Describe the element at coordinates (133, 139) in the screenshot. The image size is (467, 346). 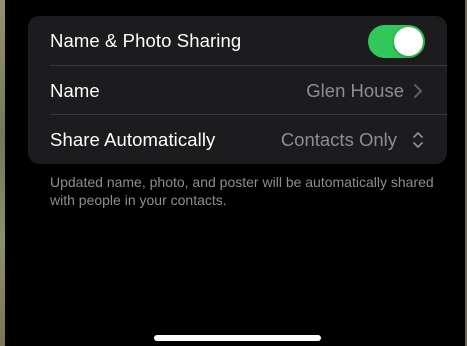
I see `share-automatically-label: Share Automatically` at that location.